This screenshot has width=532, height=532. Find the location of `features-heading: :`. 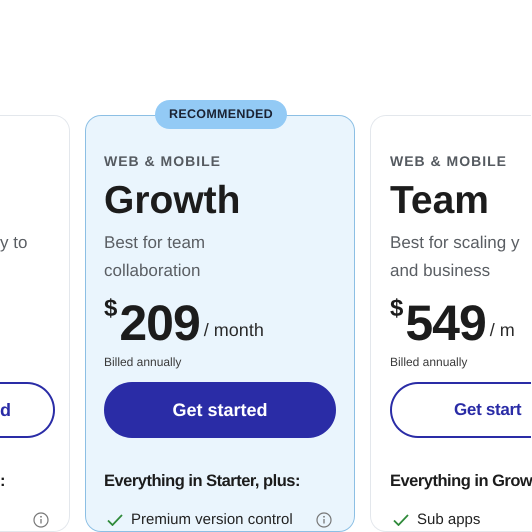

features-heading: : is located at coordinates (2, 481).